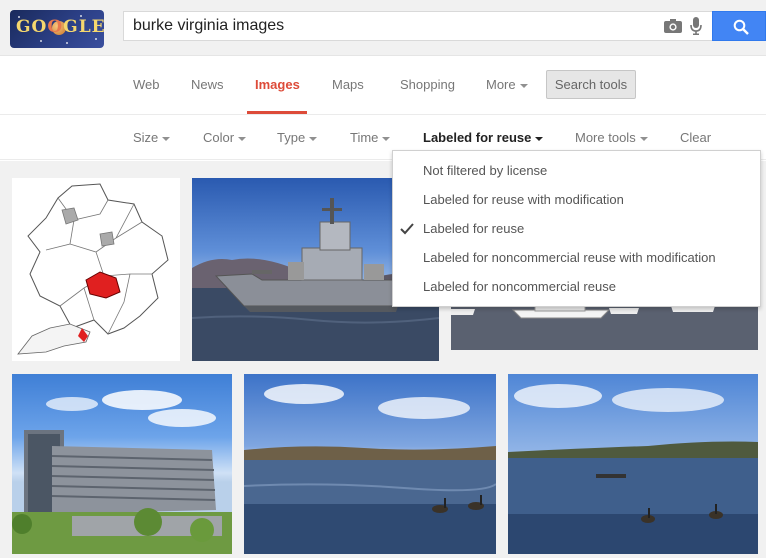  I want to click on filter-type: Type, so click(297, 137).